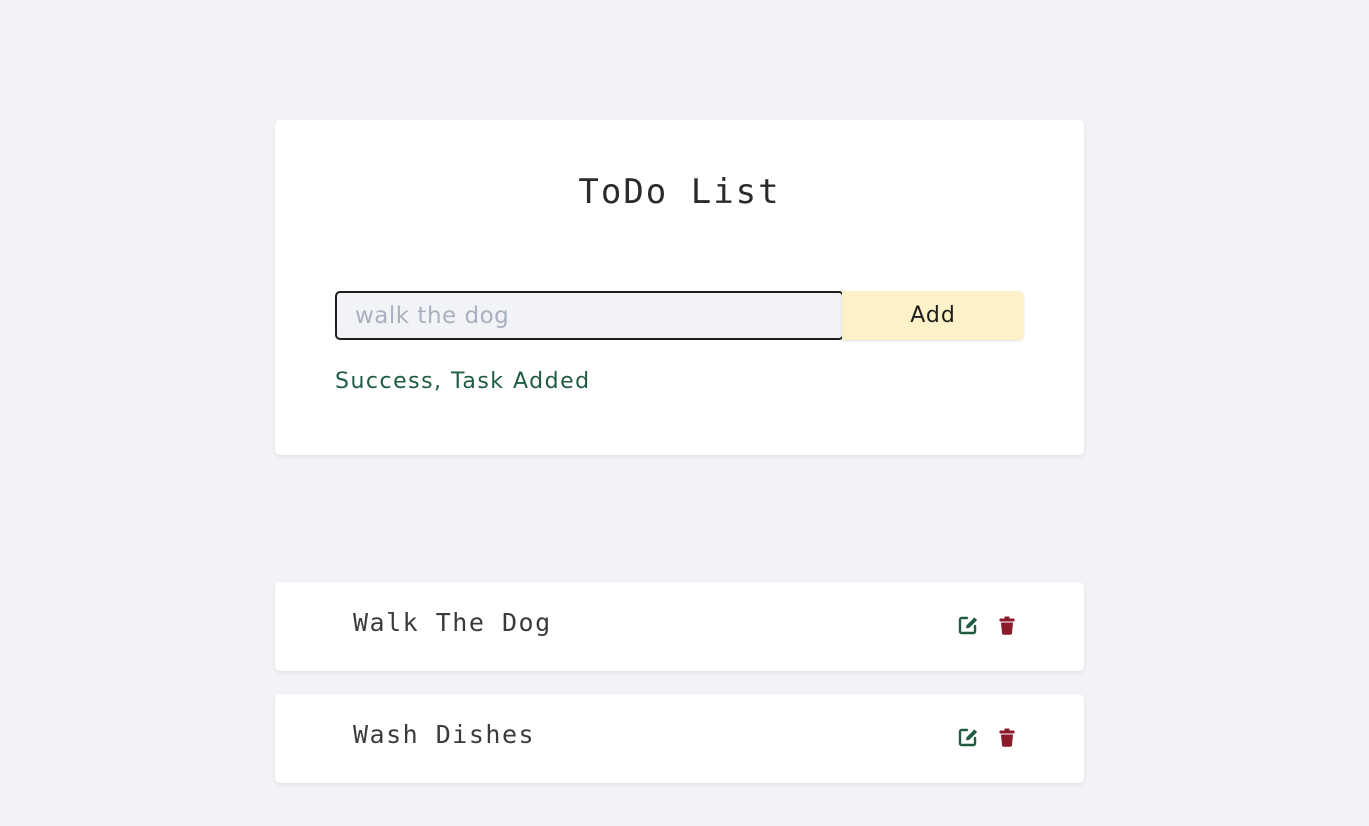  What do you see at coordinates (679, 626) in the screenshot?
I see `list-item: Walk The Dog` at bounding box center [679, 626].